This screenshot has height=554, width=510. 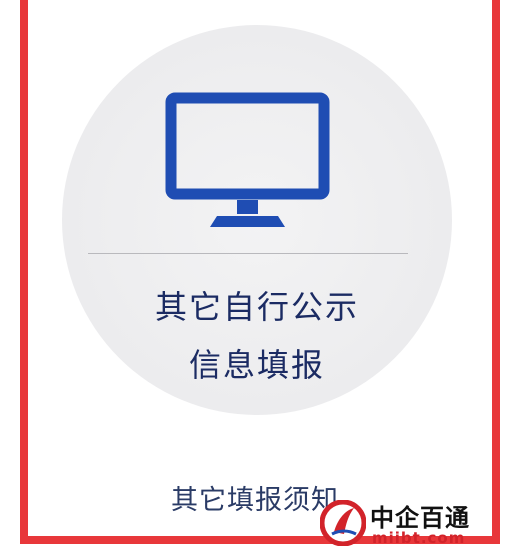 I want to click on monitor-icon, so click(x=247, y=159).